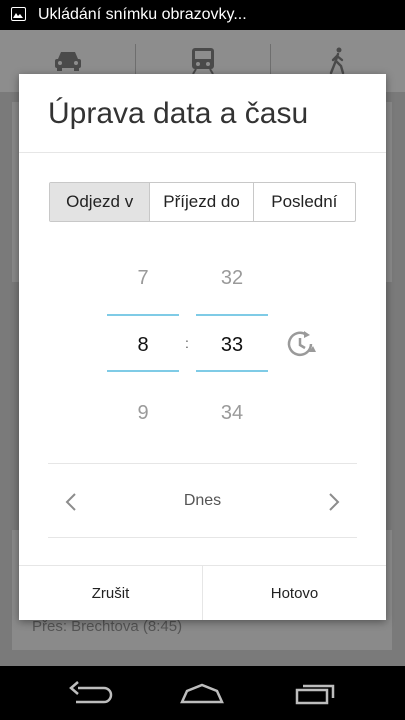 The image size is (405, 720). I want to click on home-icon, so click(202, 693).